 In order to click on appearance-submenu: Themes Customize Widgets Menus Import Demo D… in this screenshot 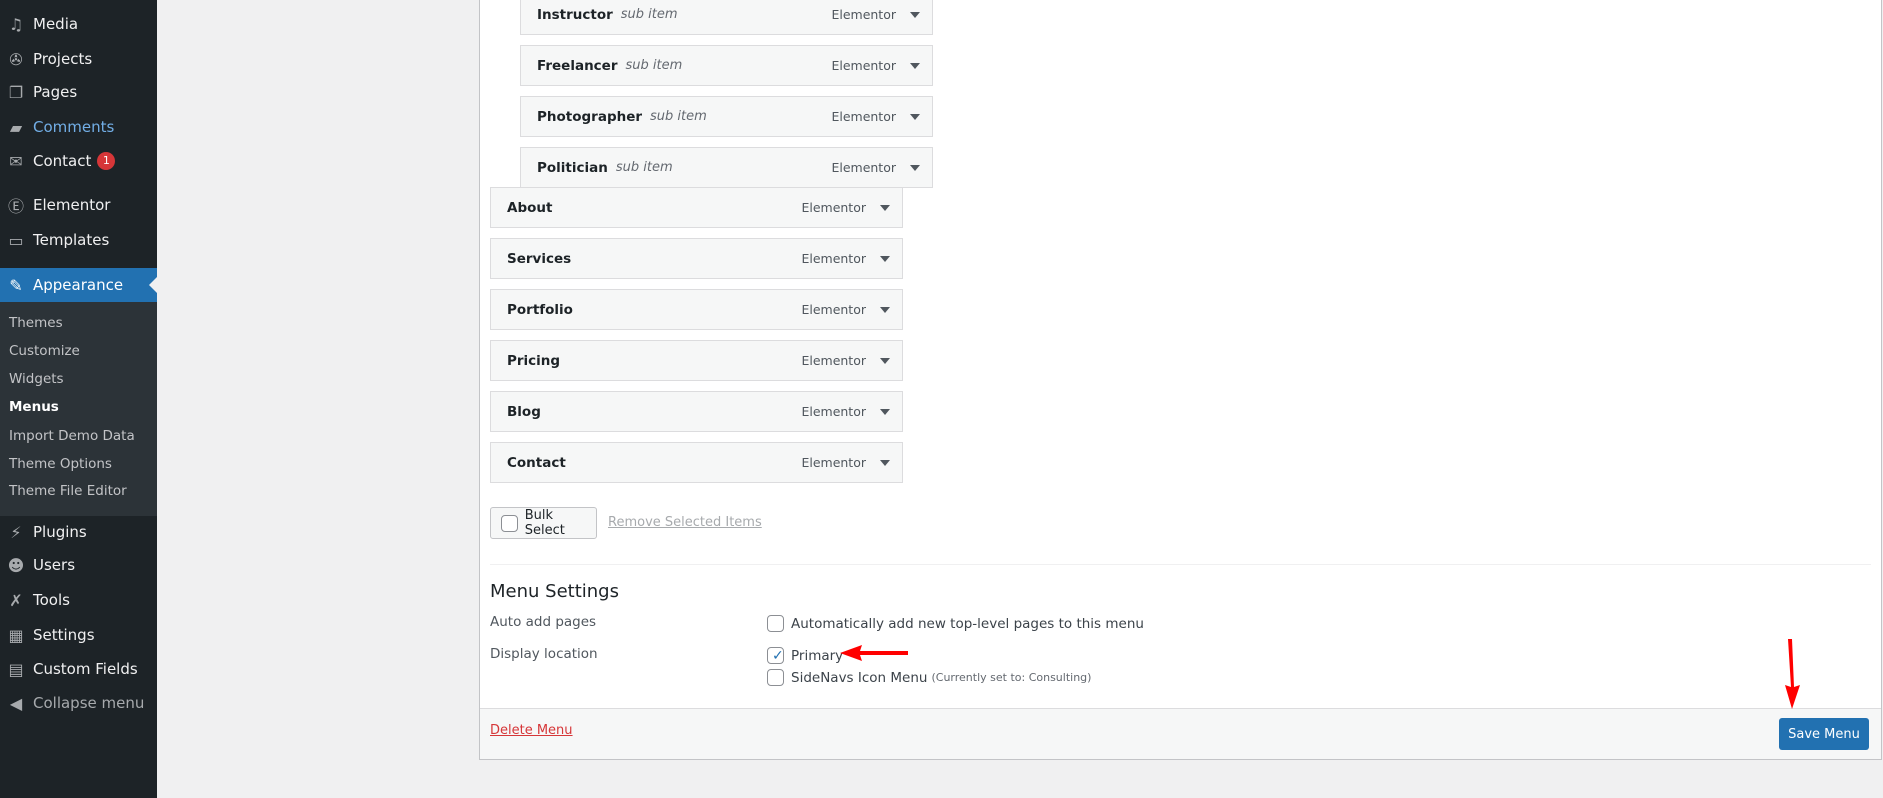, I will do `click(78, 409)`.